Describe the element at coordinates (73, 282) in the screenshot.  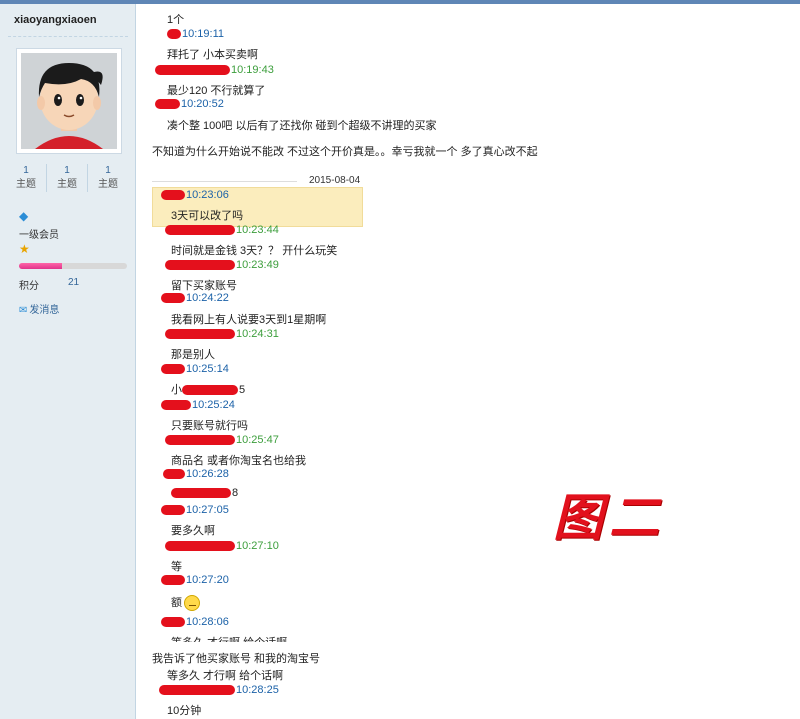
I see `points-value: 21` at that location.